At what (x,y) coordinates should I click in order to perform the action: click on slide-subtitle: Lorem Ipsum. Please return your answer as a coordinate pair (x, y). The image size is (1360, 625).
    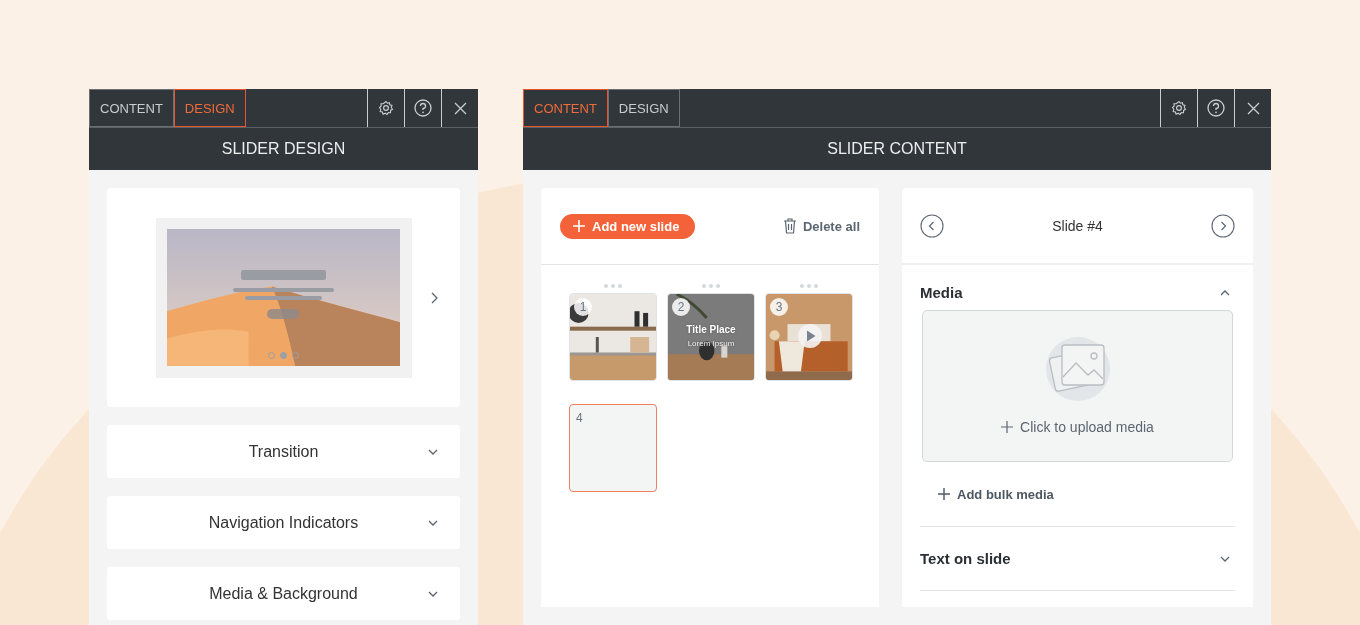
    Looking at the image, I should click on (711, 343).